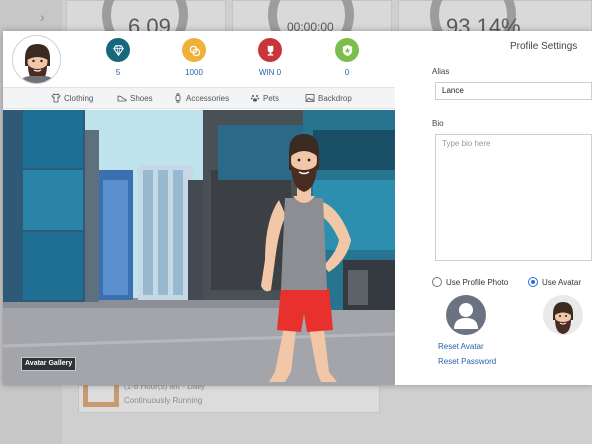  What do you see at coordinates (438, 123) in the screenshot?
I see `bio-label: Bio` at bounding box center [438, 123].